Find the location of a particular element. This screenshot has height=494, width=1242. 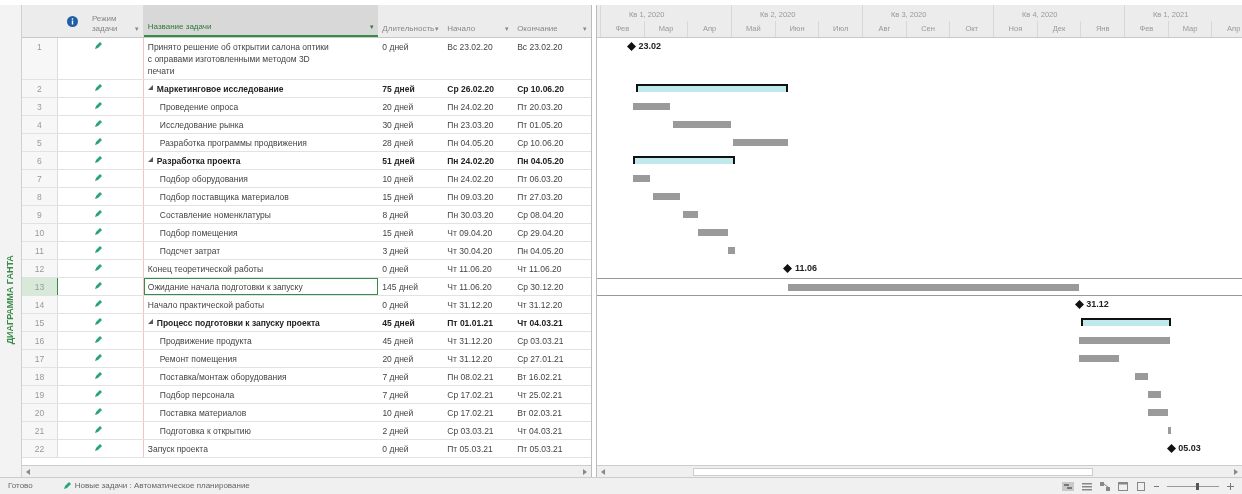

start-cell-text: Пн 08.02.21 is located at coordinates (470, 377).